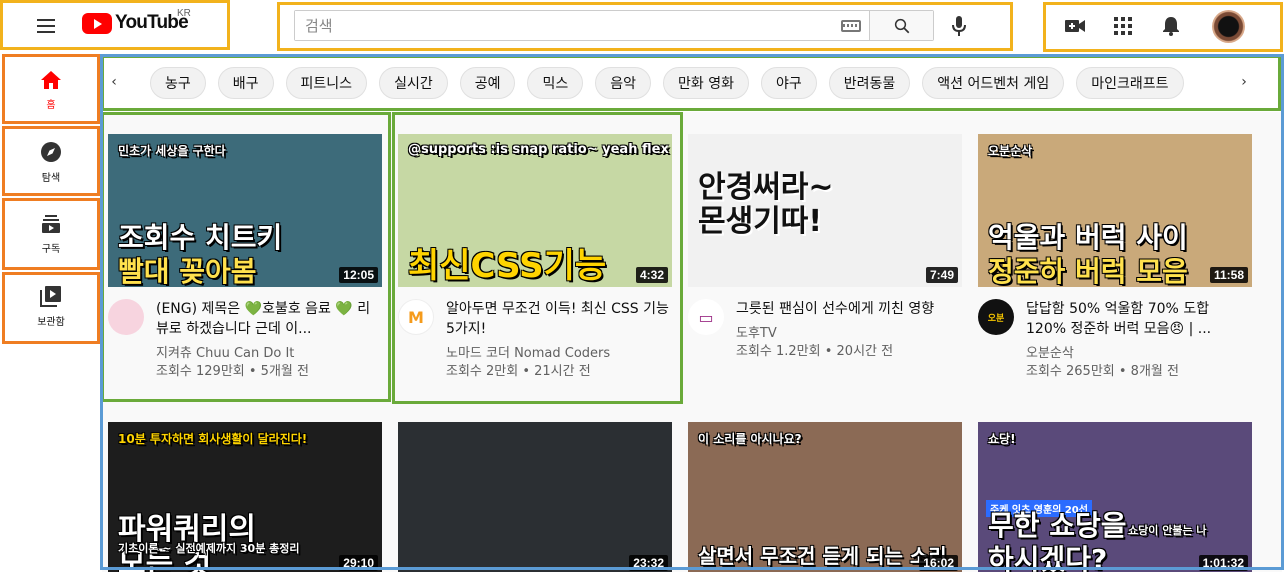  I want to click on filter-chip: 농구, so click(178, 83).